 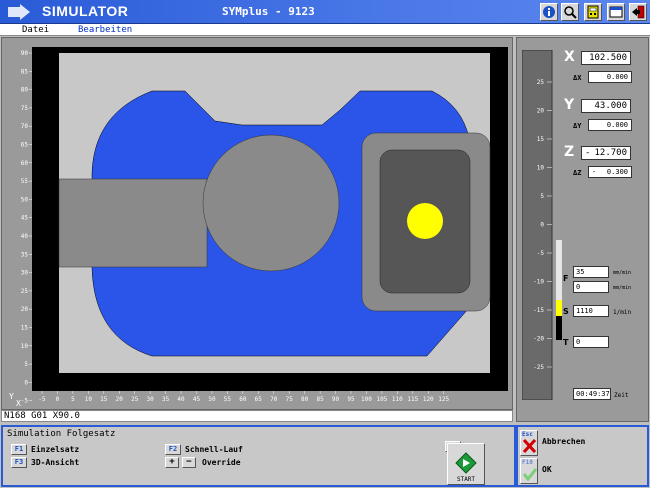 I want to click on x-tick-label: 10, so click(x=89, y=399).